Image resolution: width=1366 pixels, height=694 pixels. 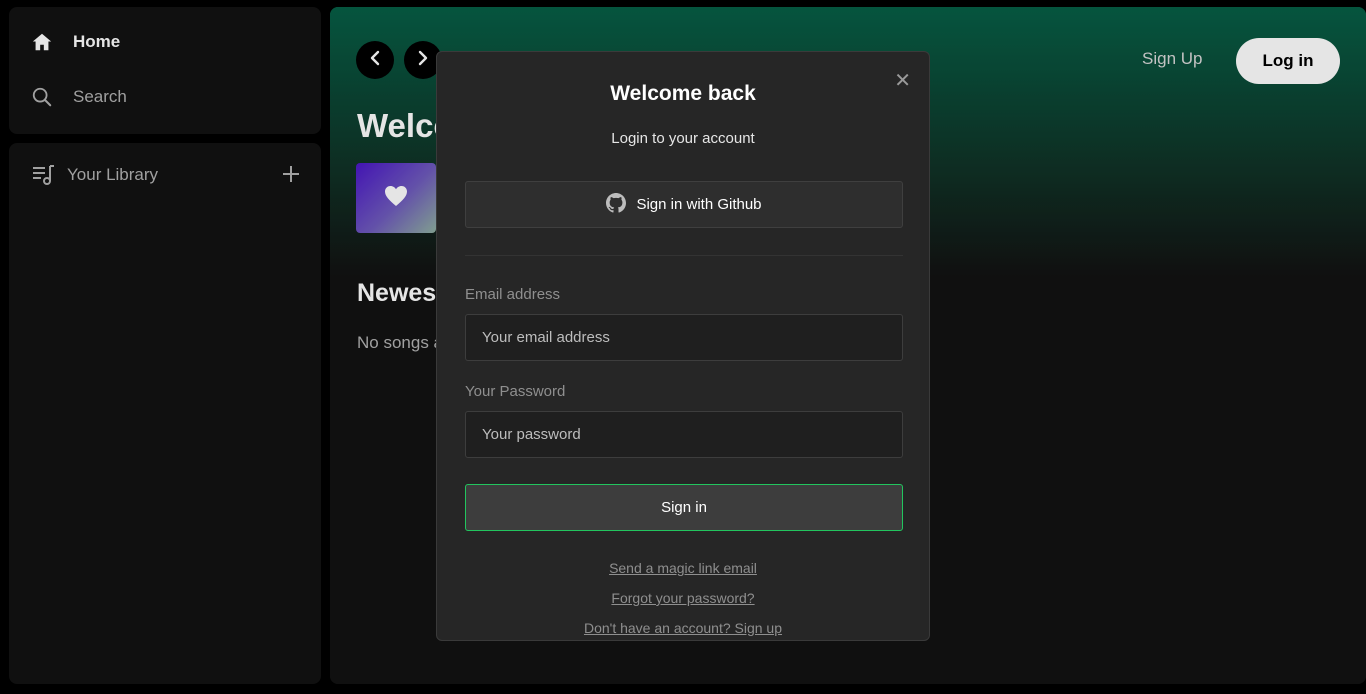 I want to click on signup-link: Don't have an account? Sign up, so click(x=683, y=628).